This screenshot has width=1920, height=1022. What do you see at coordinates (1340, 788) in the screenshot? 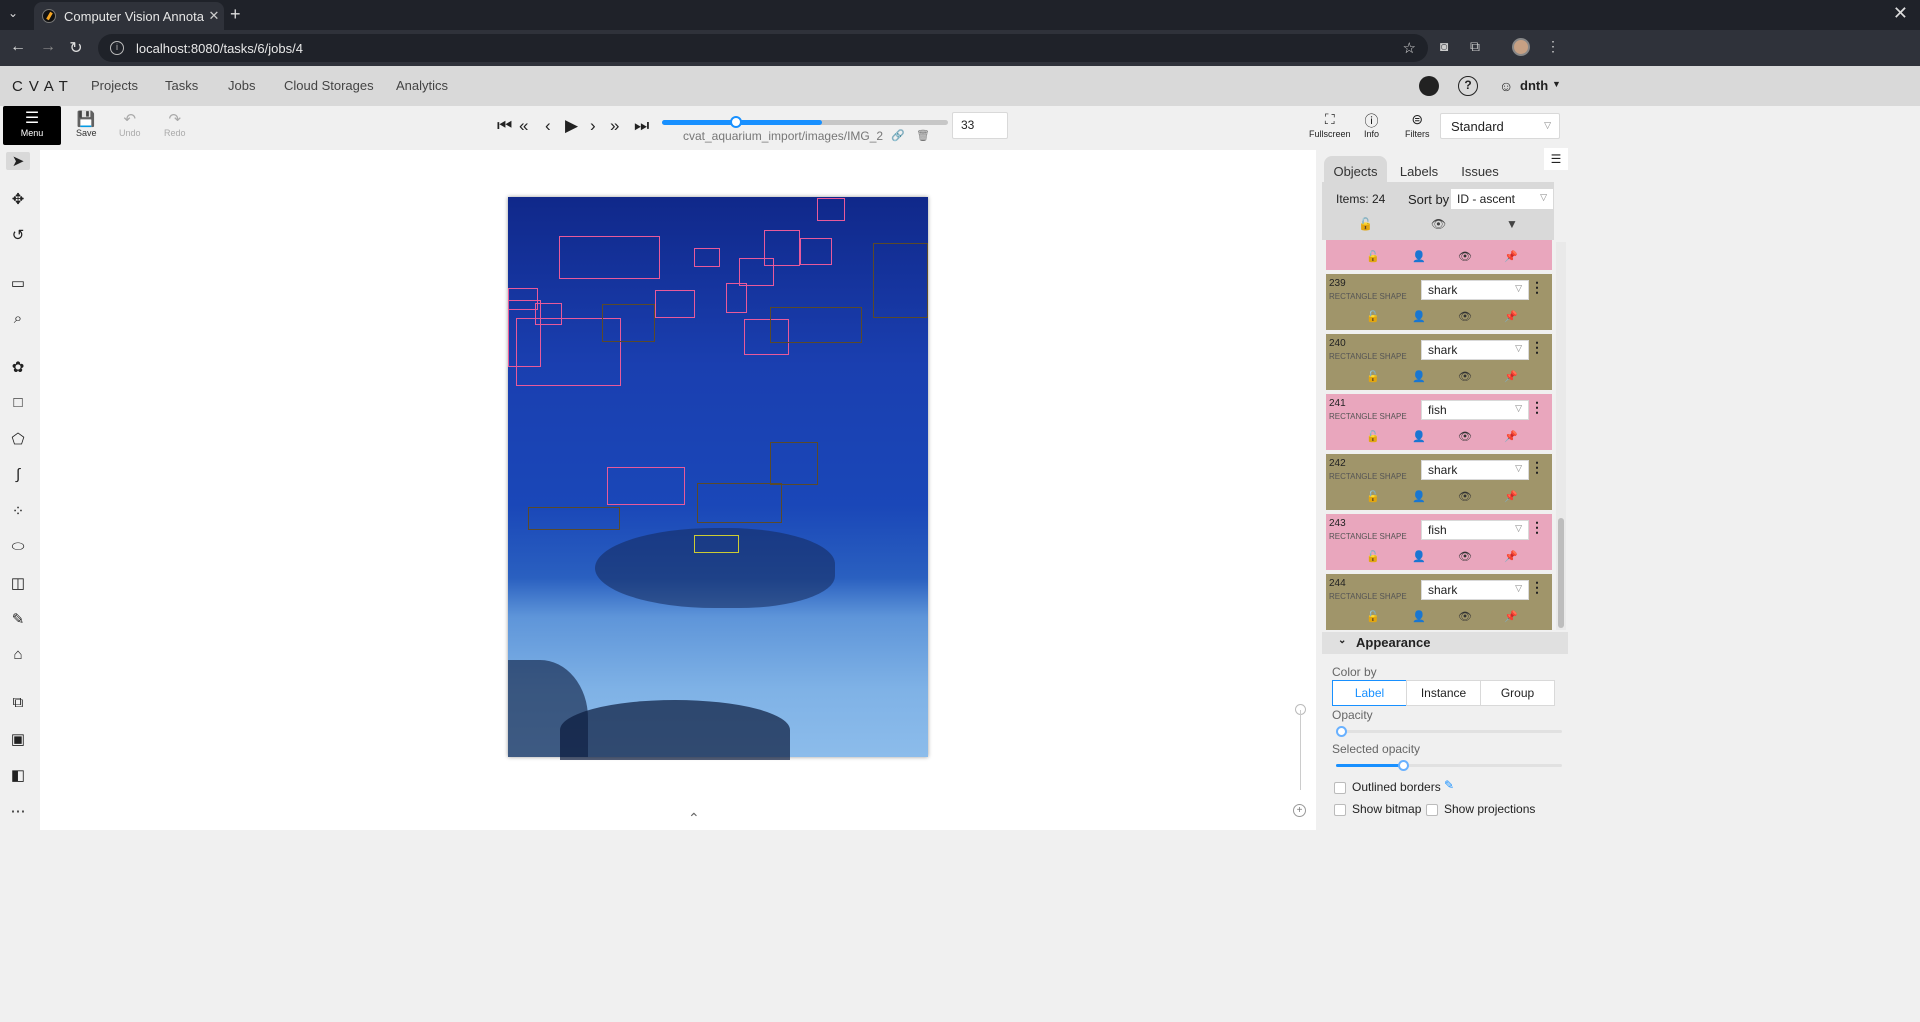
I see `outlined-borders-checkbox` at bounding box center [1340, 788].